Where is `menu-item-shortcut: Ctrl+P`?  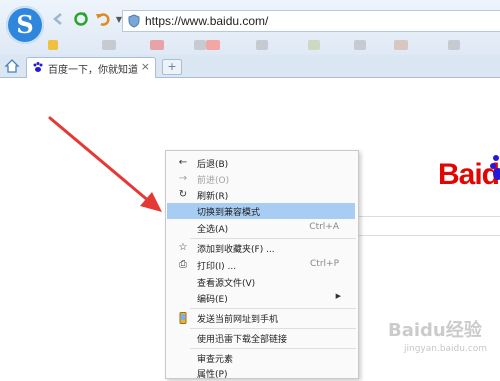
menu-item-shortcut: Ctrl+P is located at coordinates (324, 264).